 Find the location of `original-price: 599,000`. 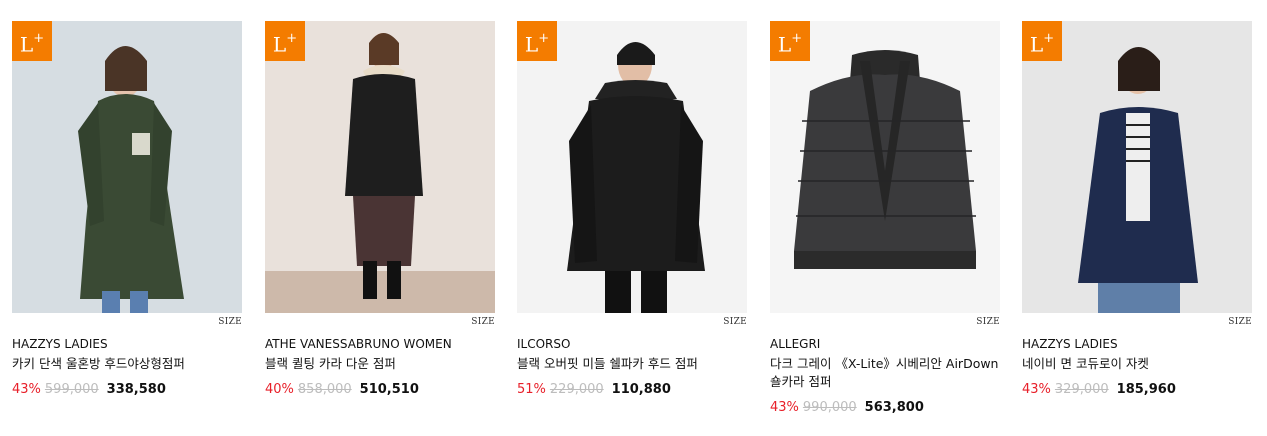

original-price: 599,000 is located at coordinates (71, 389).